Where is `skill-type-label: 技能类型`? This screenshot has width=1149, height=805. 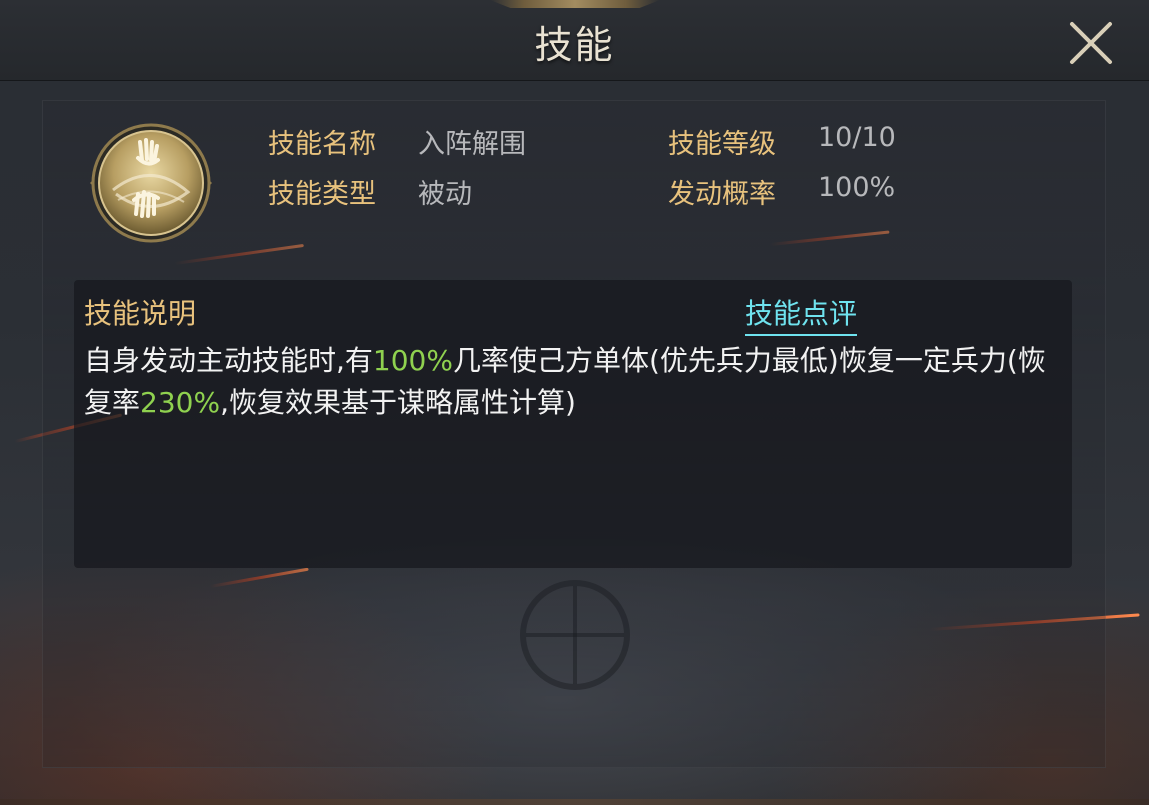
skill-type-label: 技能类型 is located at coordinates (322, 194).